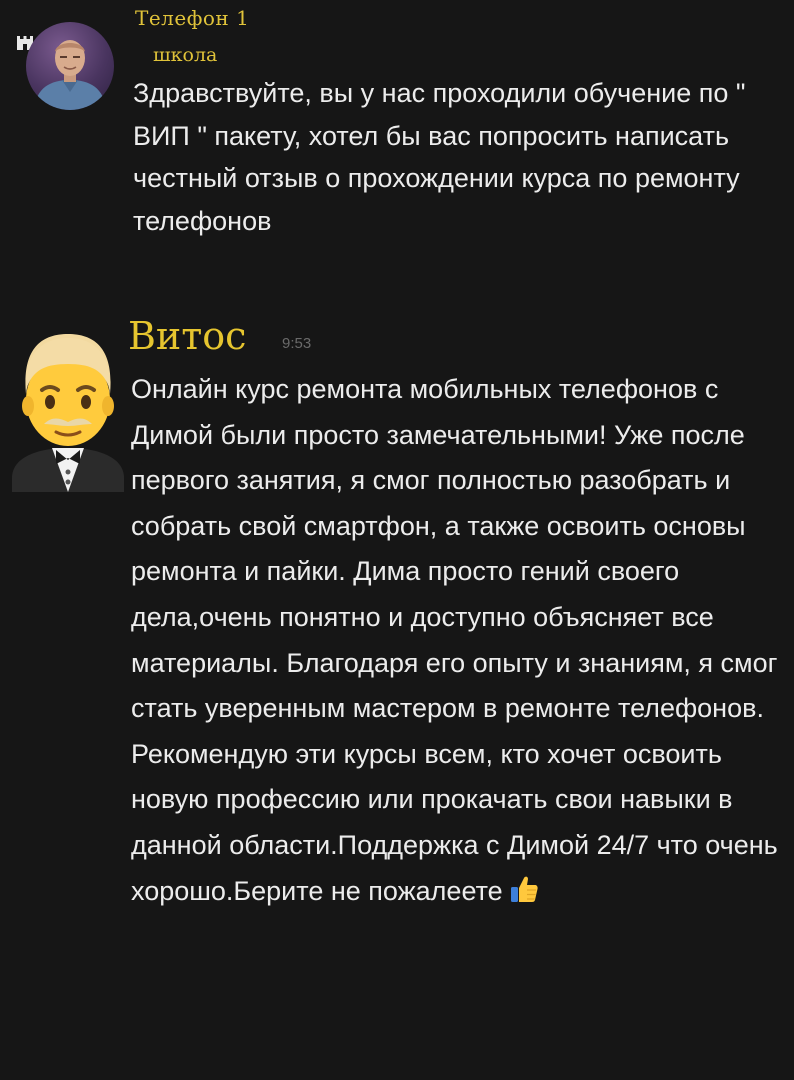  Describe the element at coordinates (70, 75) in the screenshot. I see `person-photo-icon` at that location.